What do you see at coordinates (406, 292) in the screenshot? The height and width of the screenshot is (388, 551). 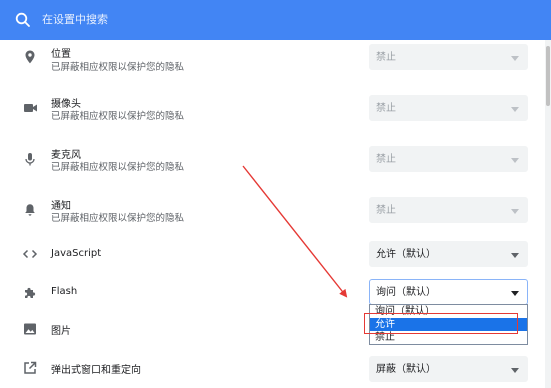 I see `select-value: 询问（默认）` at bounding box center [406, 292].